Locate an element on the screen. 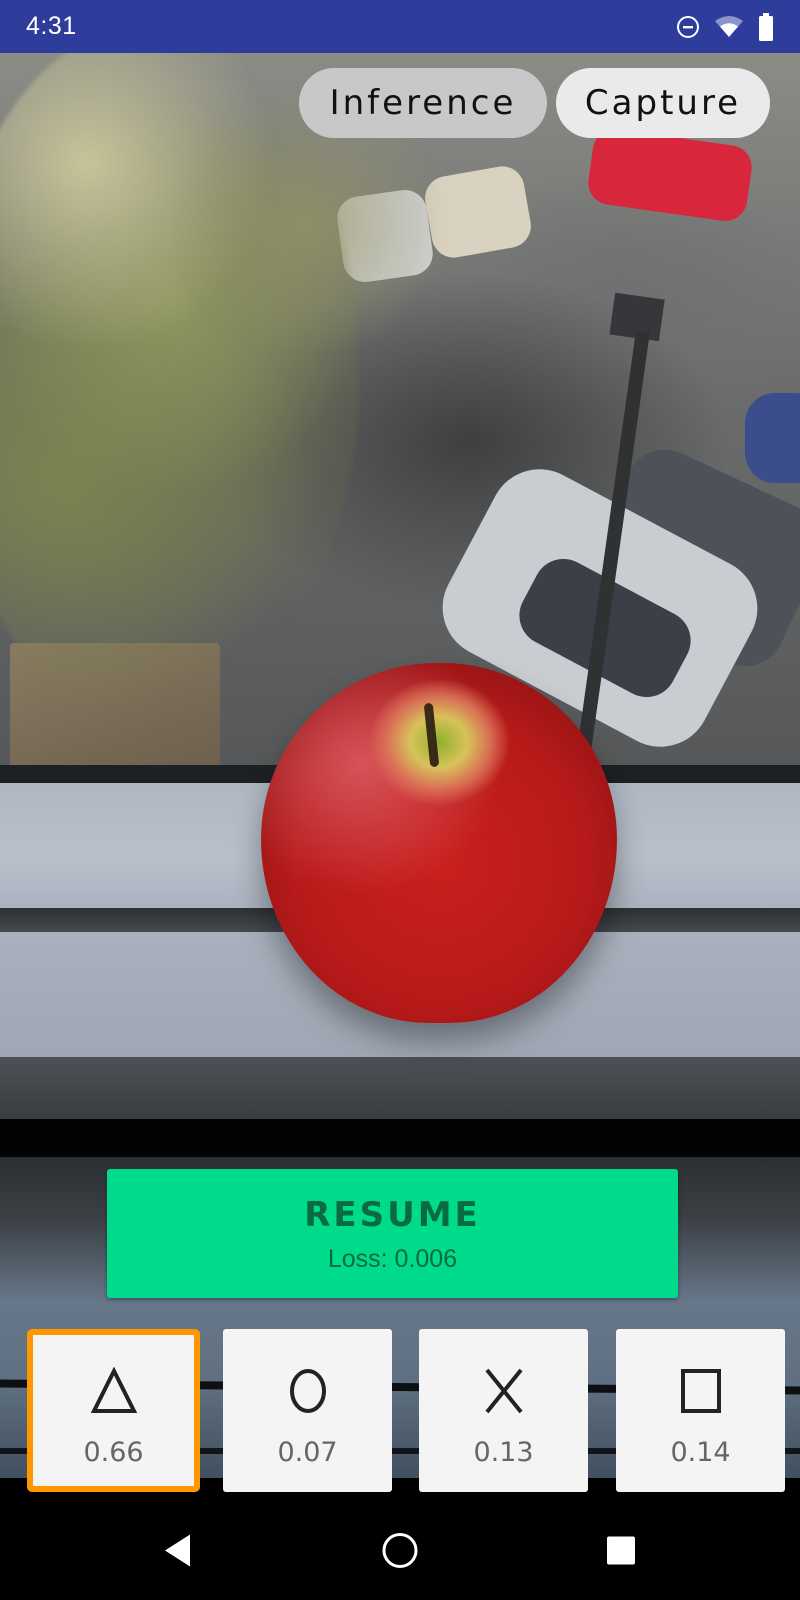 This screenshot has height=1600, width=800. back-icon is located at coordinates (178, 1553).